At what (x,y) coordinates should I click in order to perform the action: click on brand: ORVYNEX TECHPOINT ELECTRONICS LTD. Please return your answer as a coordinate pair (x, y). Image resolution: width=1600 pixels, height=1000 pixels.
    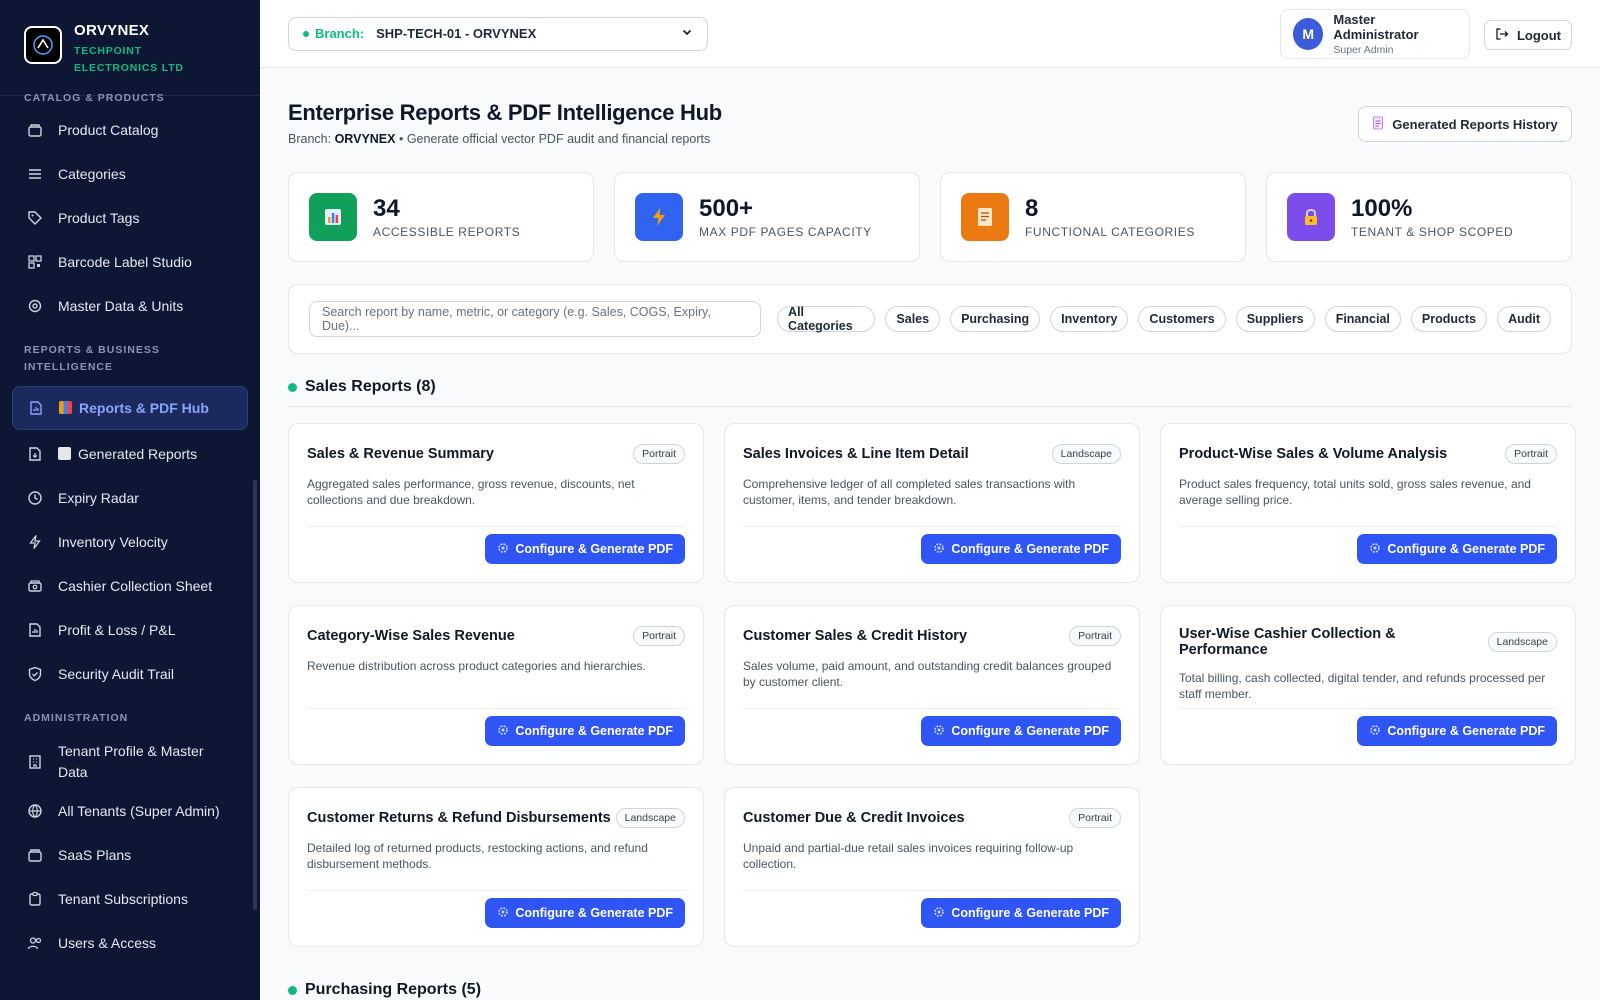
    Looking at the image, I should click on (130, 48).